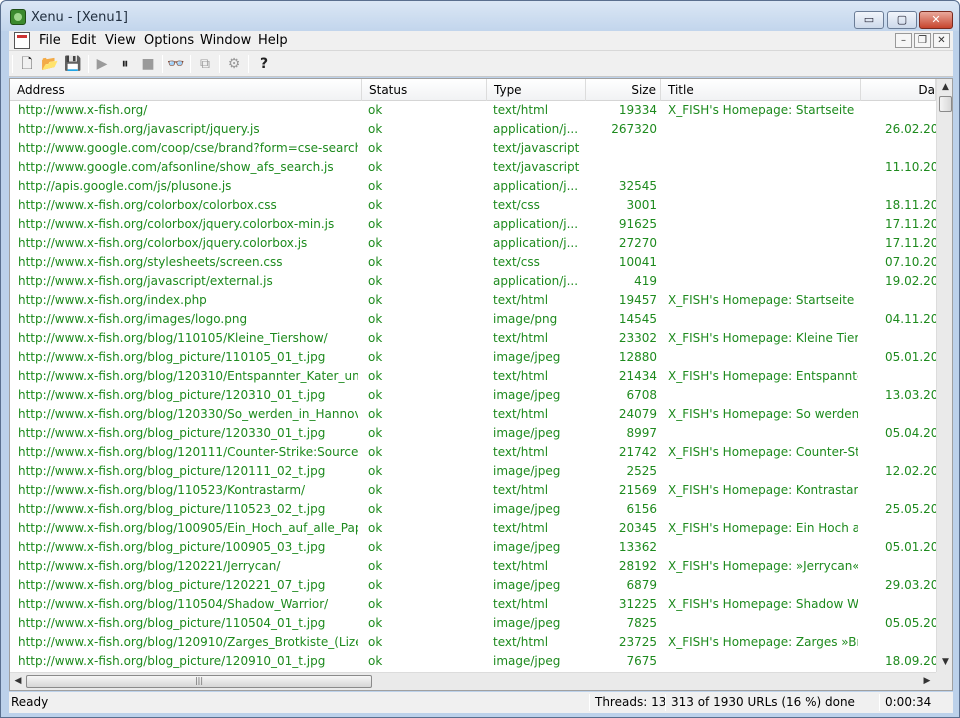 This screenshot has width=960, height=718. What do you see at coordinates (637, 357) in the screenshot?
I see `cell-size: 12880` at bounding box center [637, 357].